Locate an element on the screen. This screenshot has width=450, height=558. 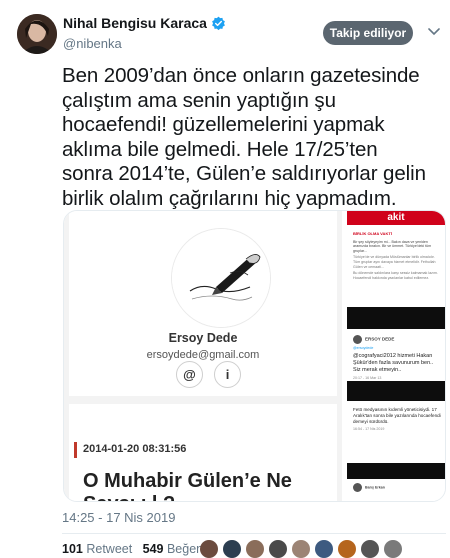
profile-name: Ersoy Dede is located at coordinates (203, 338).